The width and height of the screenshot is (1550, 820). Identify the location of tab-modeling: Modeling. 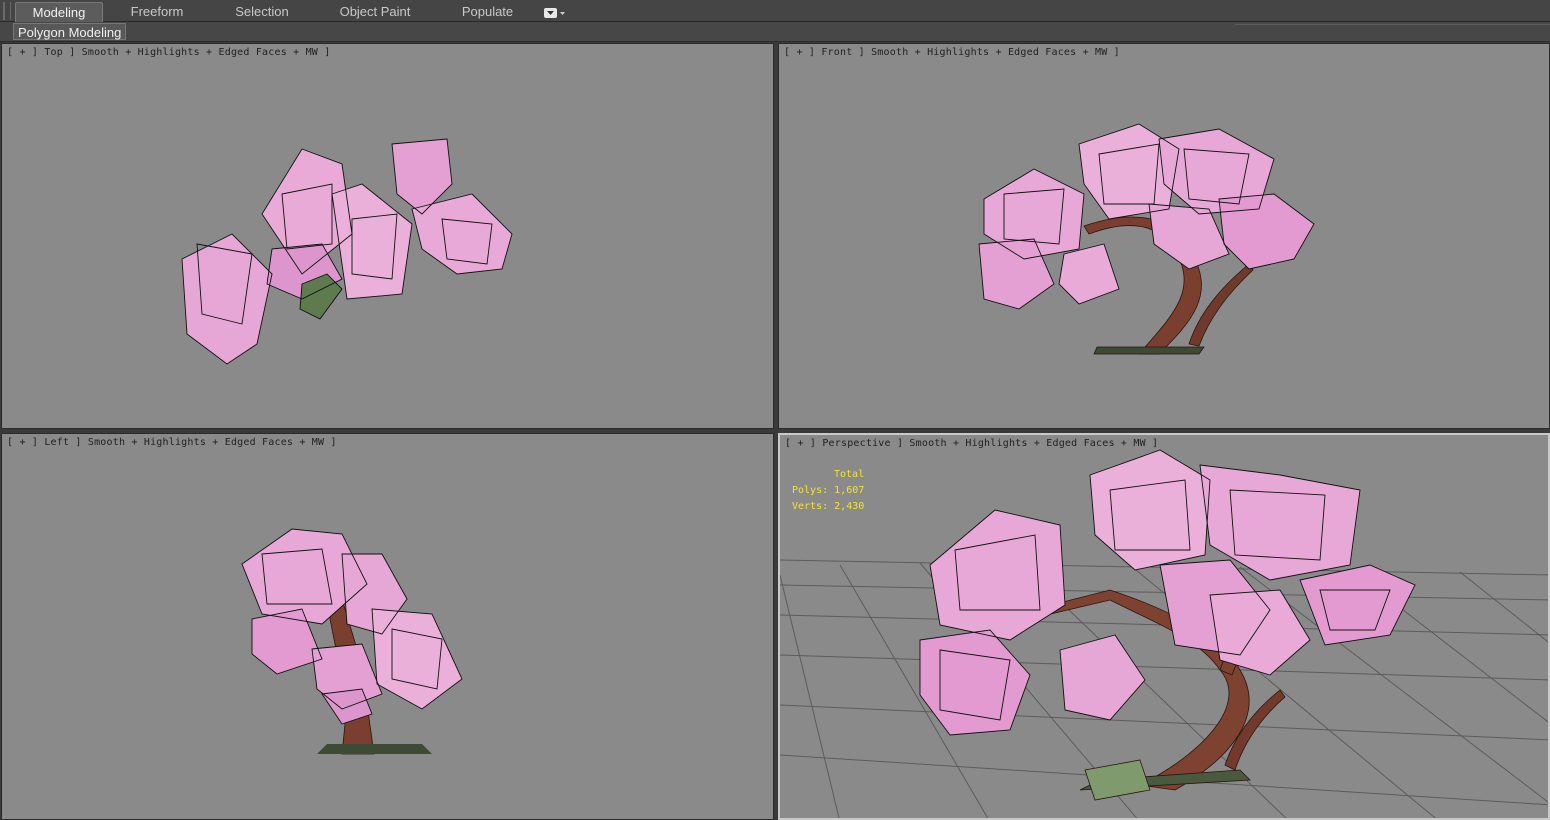
(59, 12).